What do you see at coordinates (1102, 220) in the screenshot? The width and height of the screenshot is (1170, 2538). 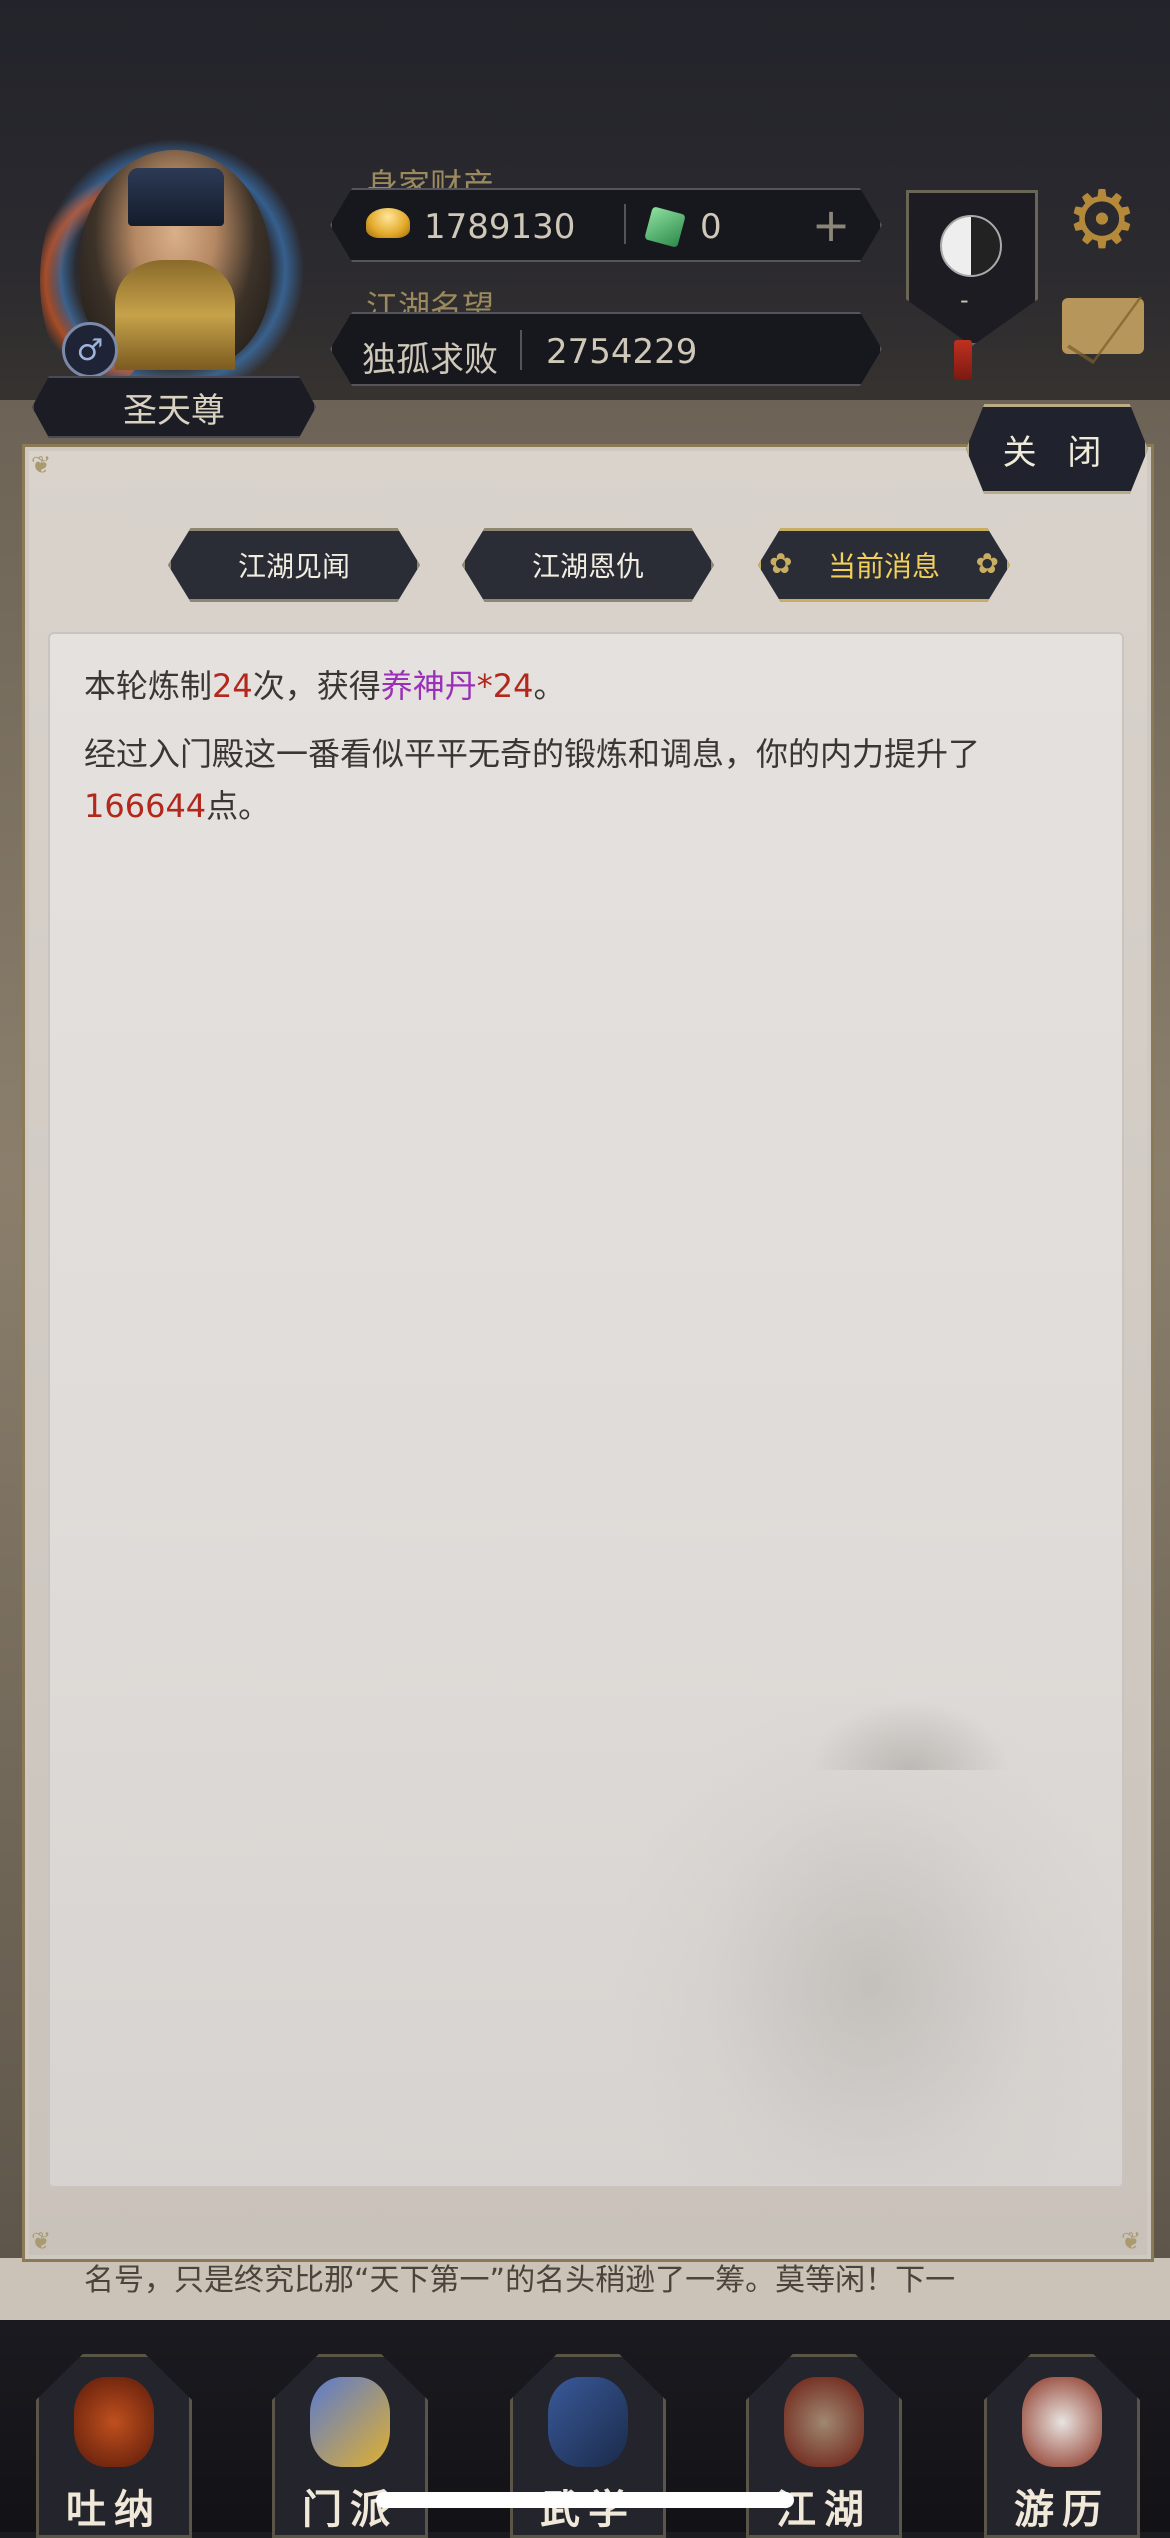 I see `gear-icon: ⚙` at bounding box center [1102, 220].